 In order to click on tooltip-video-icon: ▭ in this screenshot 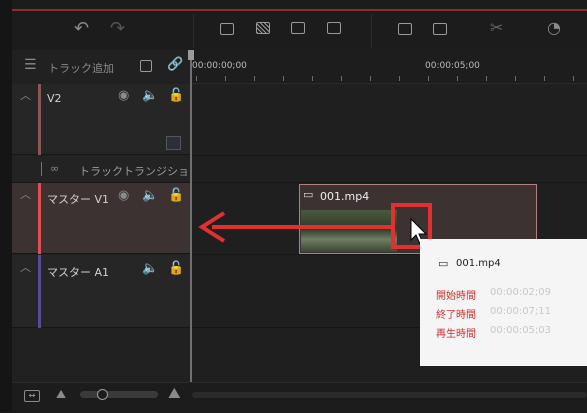, I will do `click(443, 263)`.